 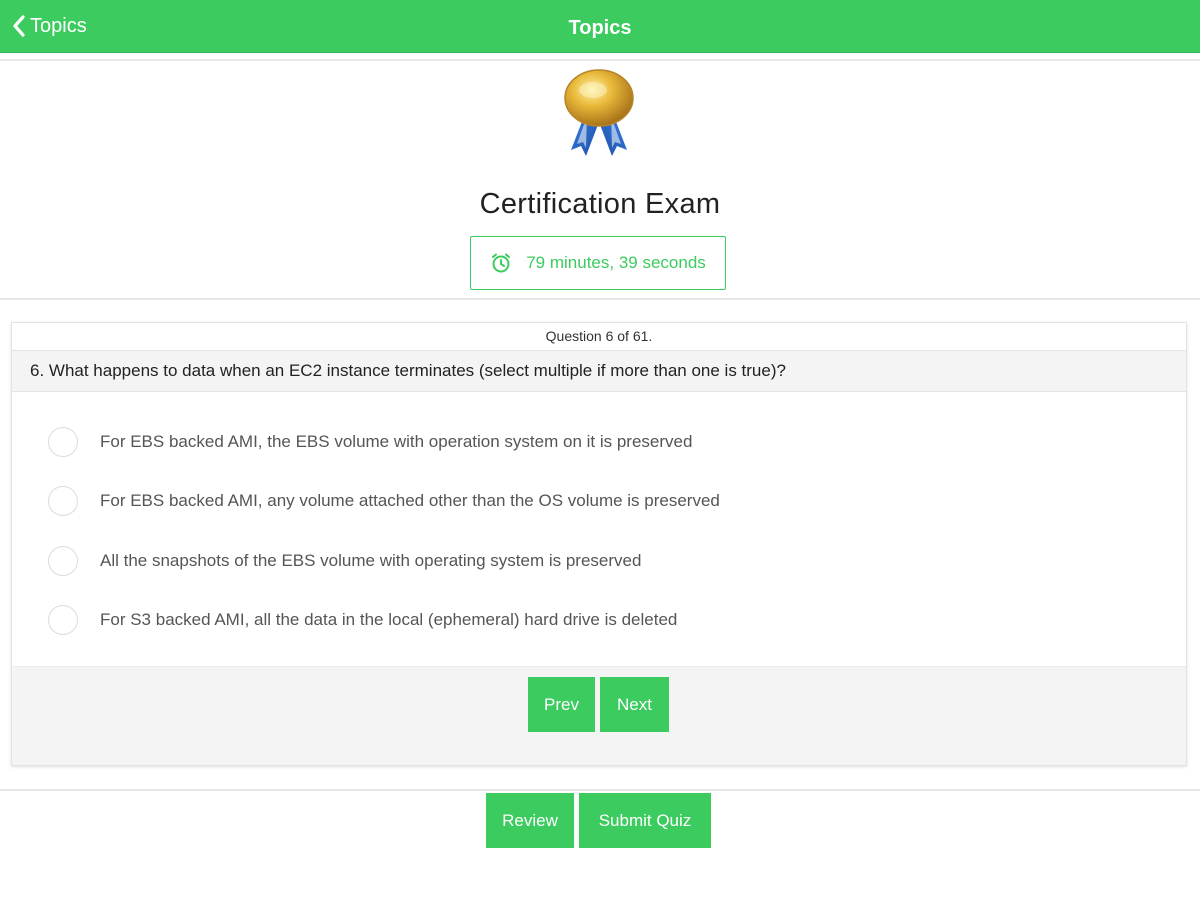 What do you see at coordinates (616, 262) in the screenshot?
I see `timer-text: 79 minutes, 39 seconds` at bounding box center [616, 262].